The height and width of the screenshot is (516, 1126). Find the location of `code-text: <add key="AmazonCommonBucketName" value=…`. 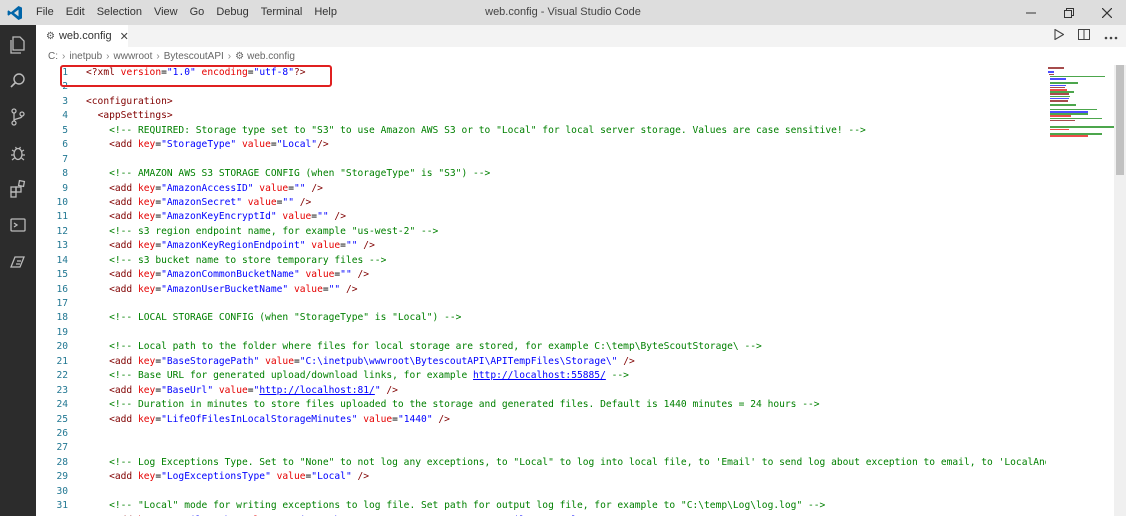

code-text: <add key="AmazonCommonBucketName" value=… is located at coordinates (239, 275).